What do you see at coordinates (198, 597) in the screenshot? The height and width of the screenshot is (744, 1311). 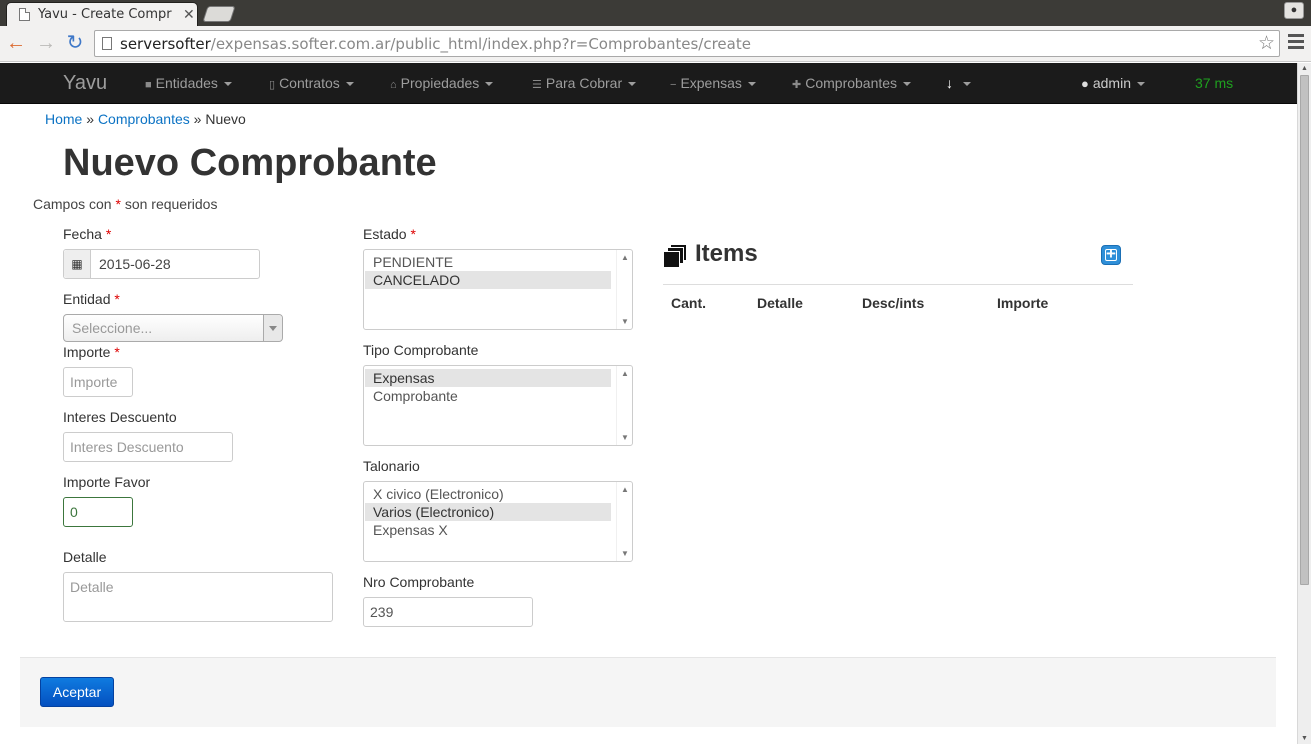 I see `detalle-textarea: Detalle` at bounding box center [198, 597].